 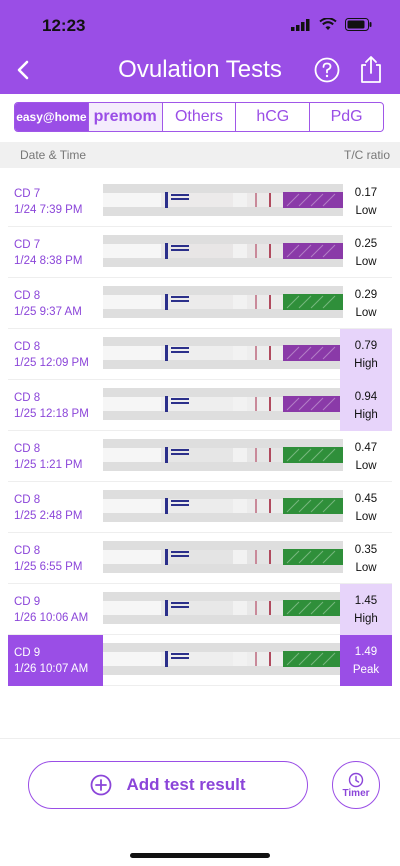 What do you see at coordinates (346, 117) in the screenshot?
I see `tab-pdg: PdG` at bounding box center [346, 117].